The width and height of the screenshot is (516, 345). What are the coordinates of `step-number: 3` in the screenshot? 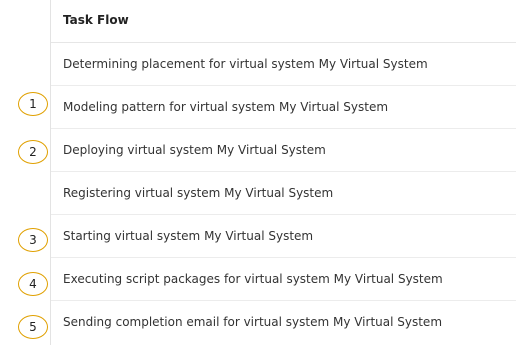 It's located at (33, 240).